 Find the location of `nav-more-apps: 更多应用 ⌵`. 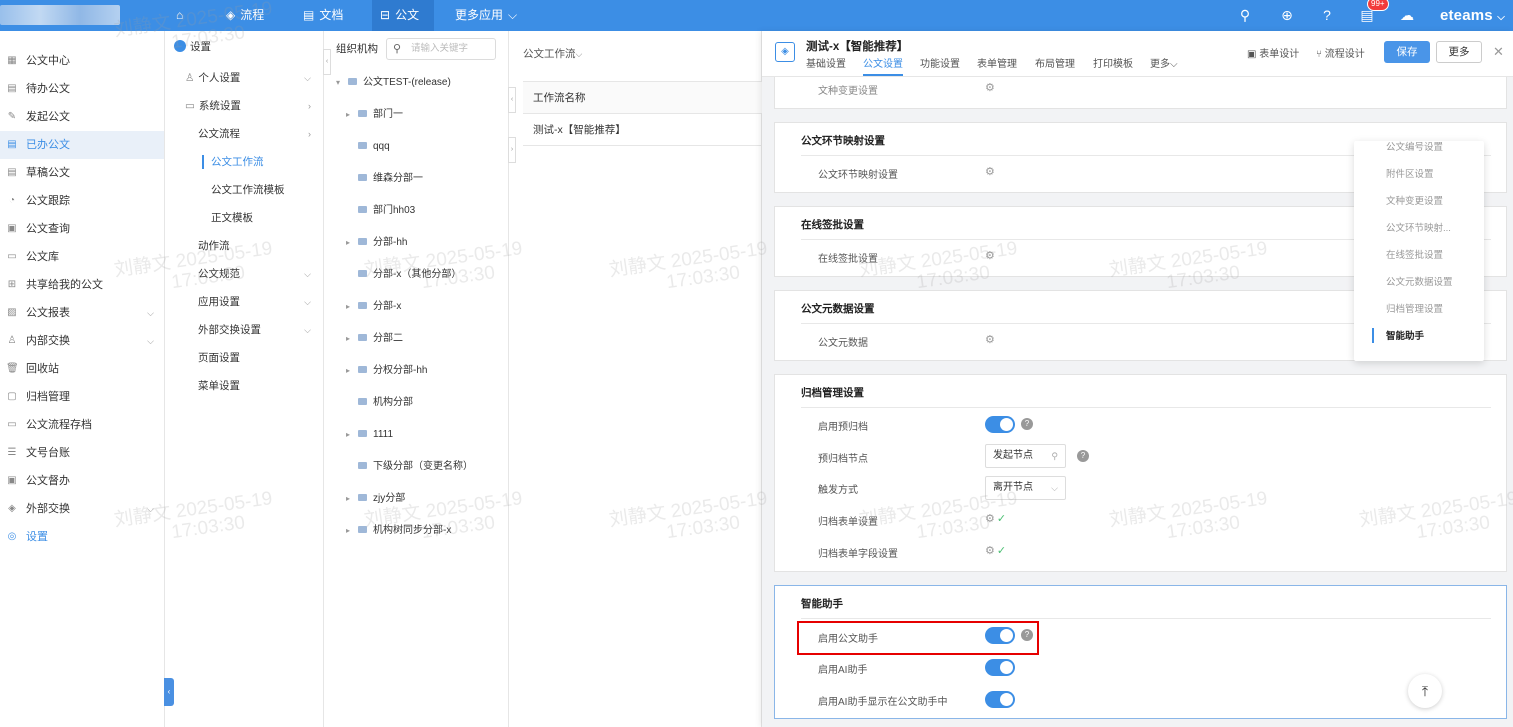

nav-more-apps: 更多应用 ⌵ is located at coordinates (486, 15).